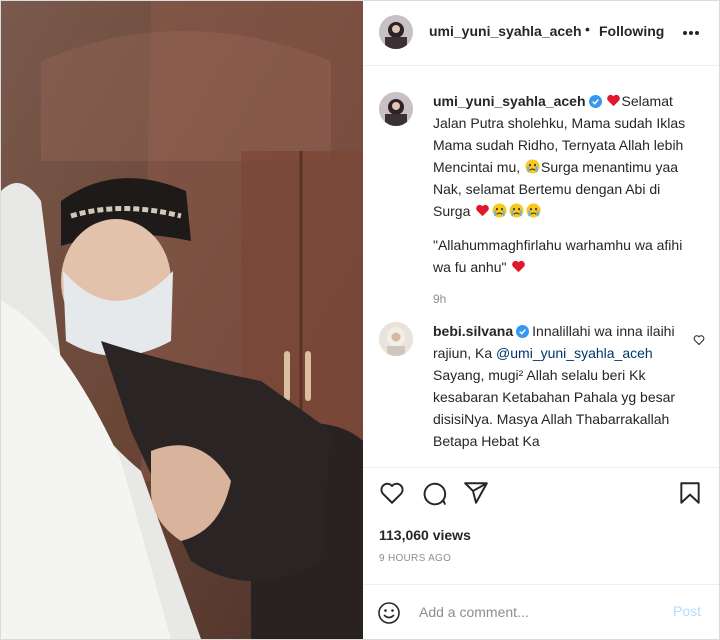 The image size is (720, 640). Describe the element at coordinates (389, 613) in the screenshot. I see `emoji-picker-icon` at that location.